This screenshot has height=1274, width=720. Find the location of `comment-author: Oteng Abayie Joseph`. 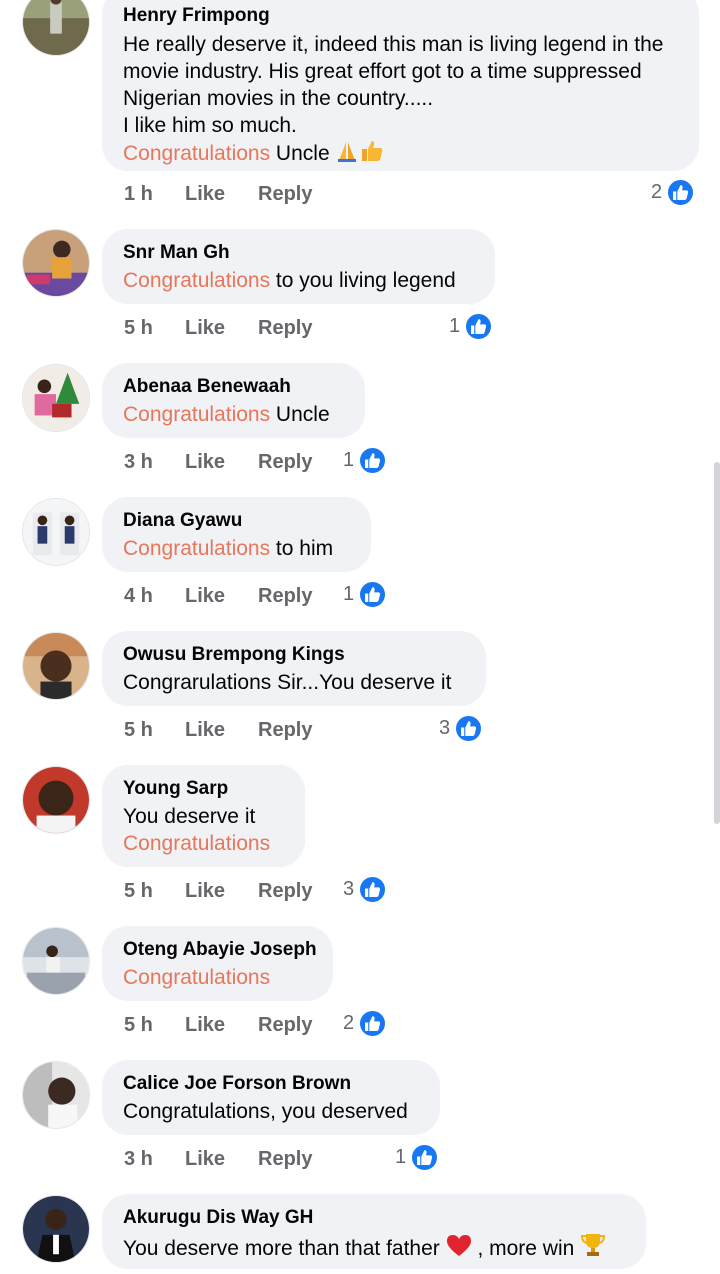

comment-author: Oteng Abayie Joseph is located at coordinates (220, 950).